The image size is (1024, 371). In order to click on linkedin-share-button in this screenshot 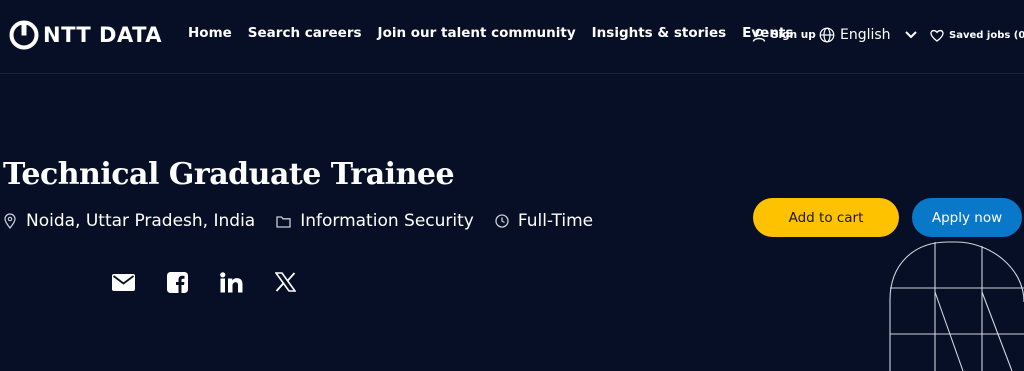, I will do `click(231, 282)`.